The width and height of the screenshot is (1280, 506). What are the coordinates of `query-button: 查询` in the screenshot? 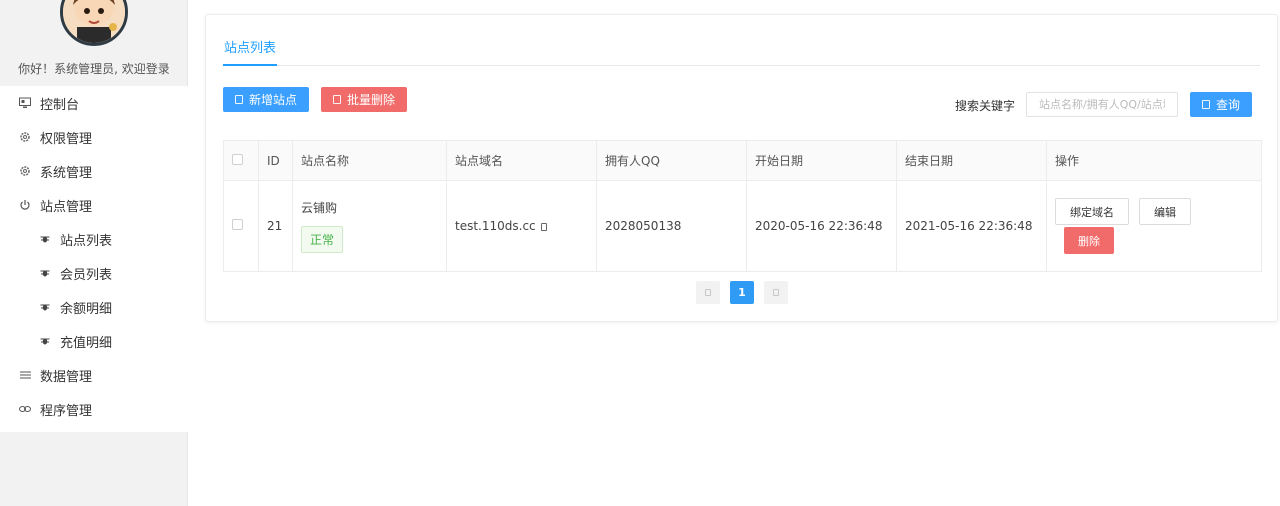 It's located at (1221, 104).